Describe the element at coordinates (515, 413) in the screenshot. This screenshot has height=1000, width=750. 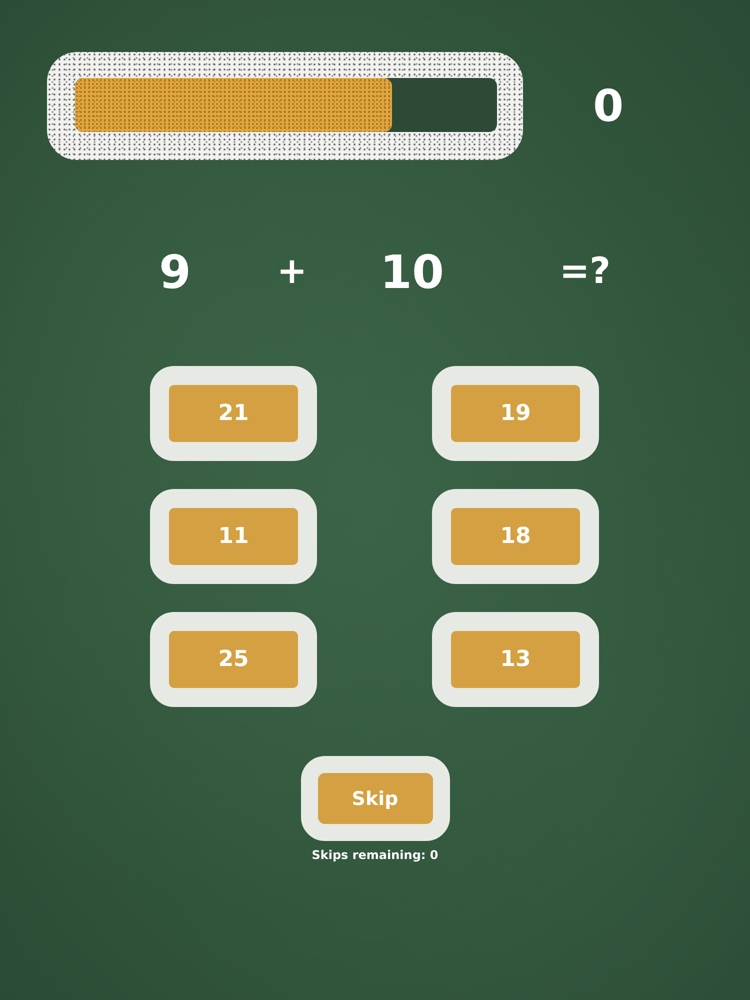
I see `answer-button: 19` at that location.